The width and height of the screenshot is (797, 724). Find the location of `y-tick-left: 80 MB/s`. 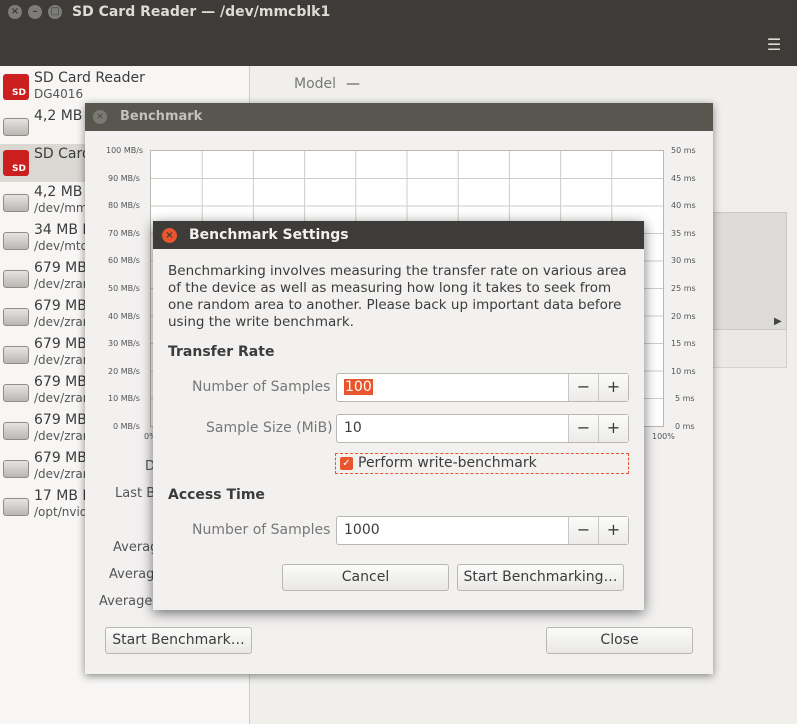

y-tick-left: 80 MB/s is located at coordinates (124, 205).